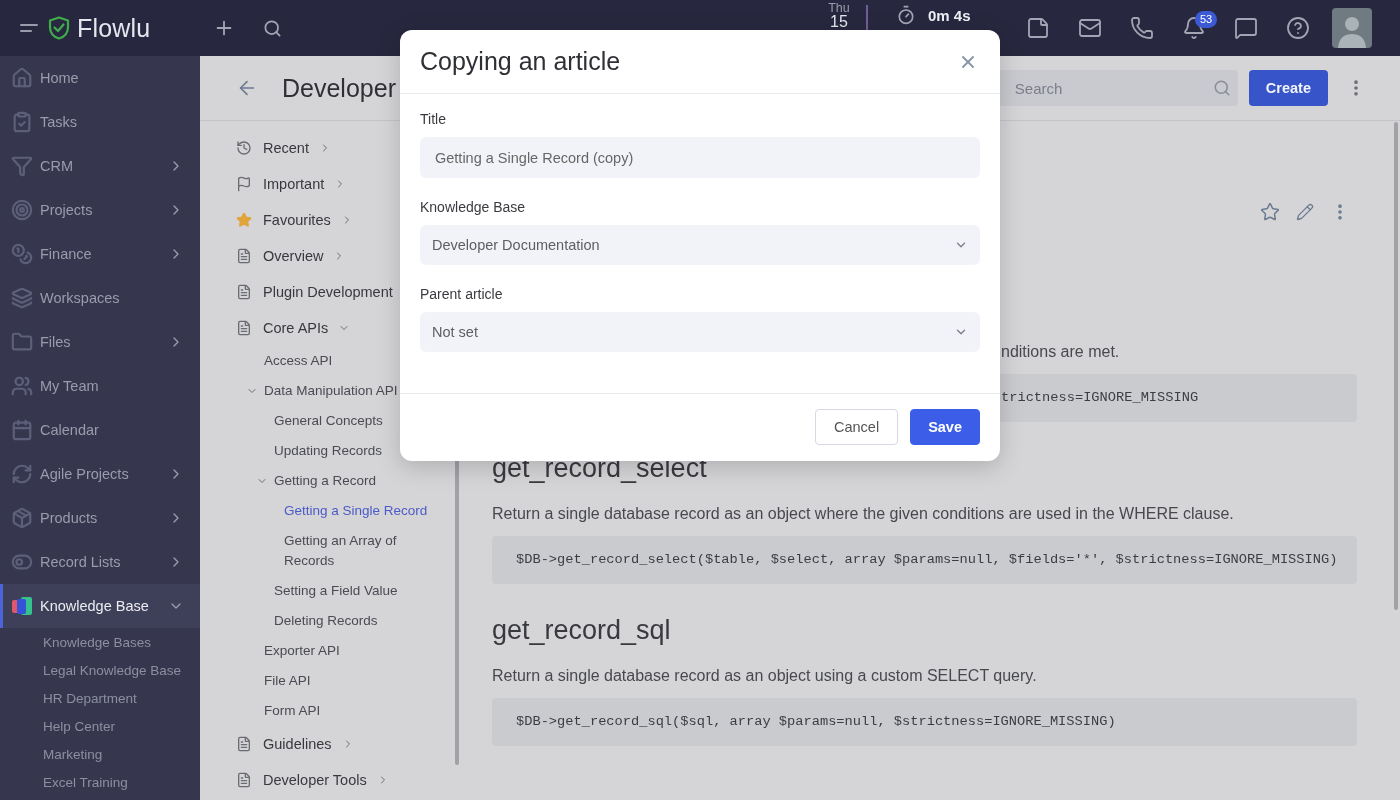  What do you see at coordinates (521, 61) in the screenshot?
I see `dialog-title: Copying an article` at bounding box center [521, 61].